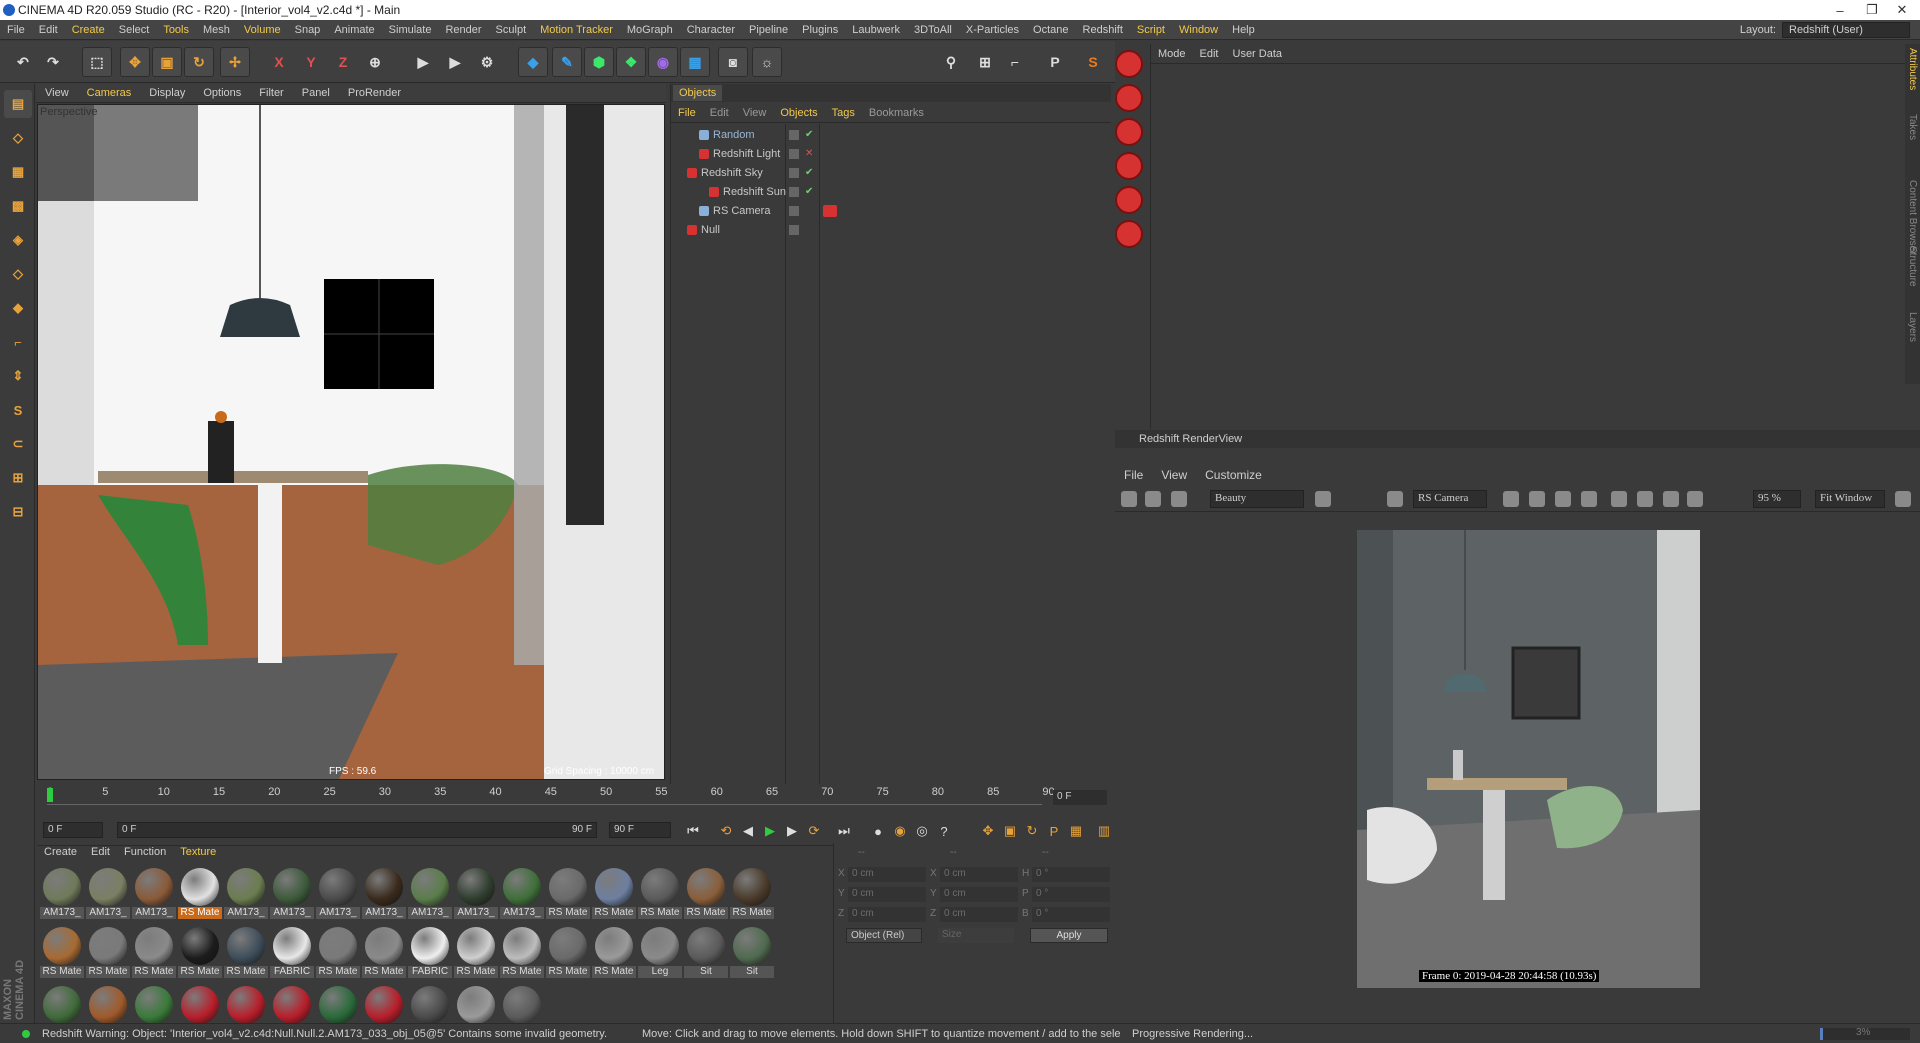  Describe the element at coordinates (770, 831) in the screenshot. I see `play-forward-icon: ▶` at that location.